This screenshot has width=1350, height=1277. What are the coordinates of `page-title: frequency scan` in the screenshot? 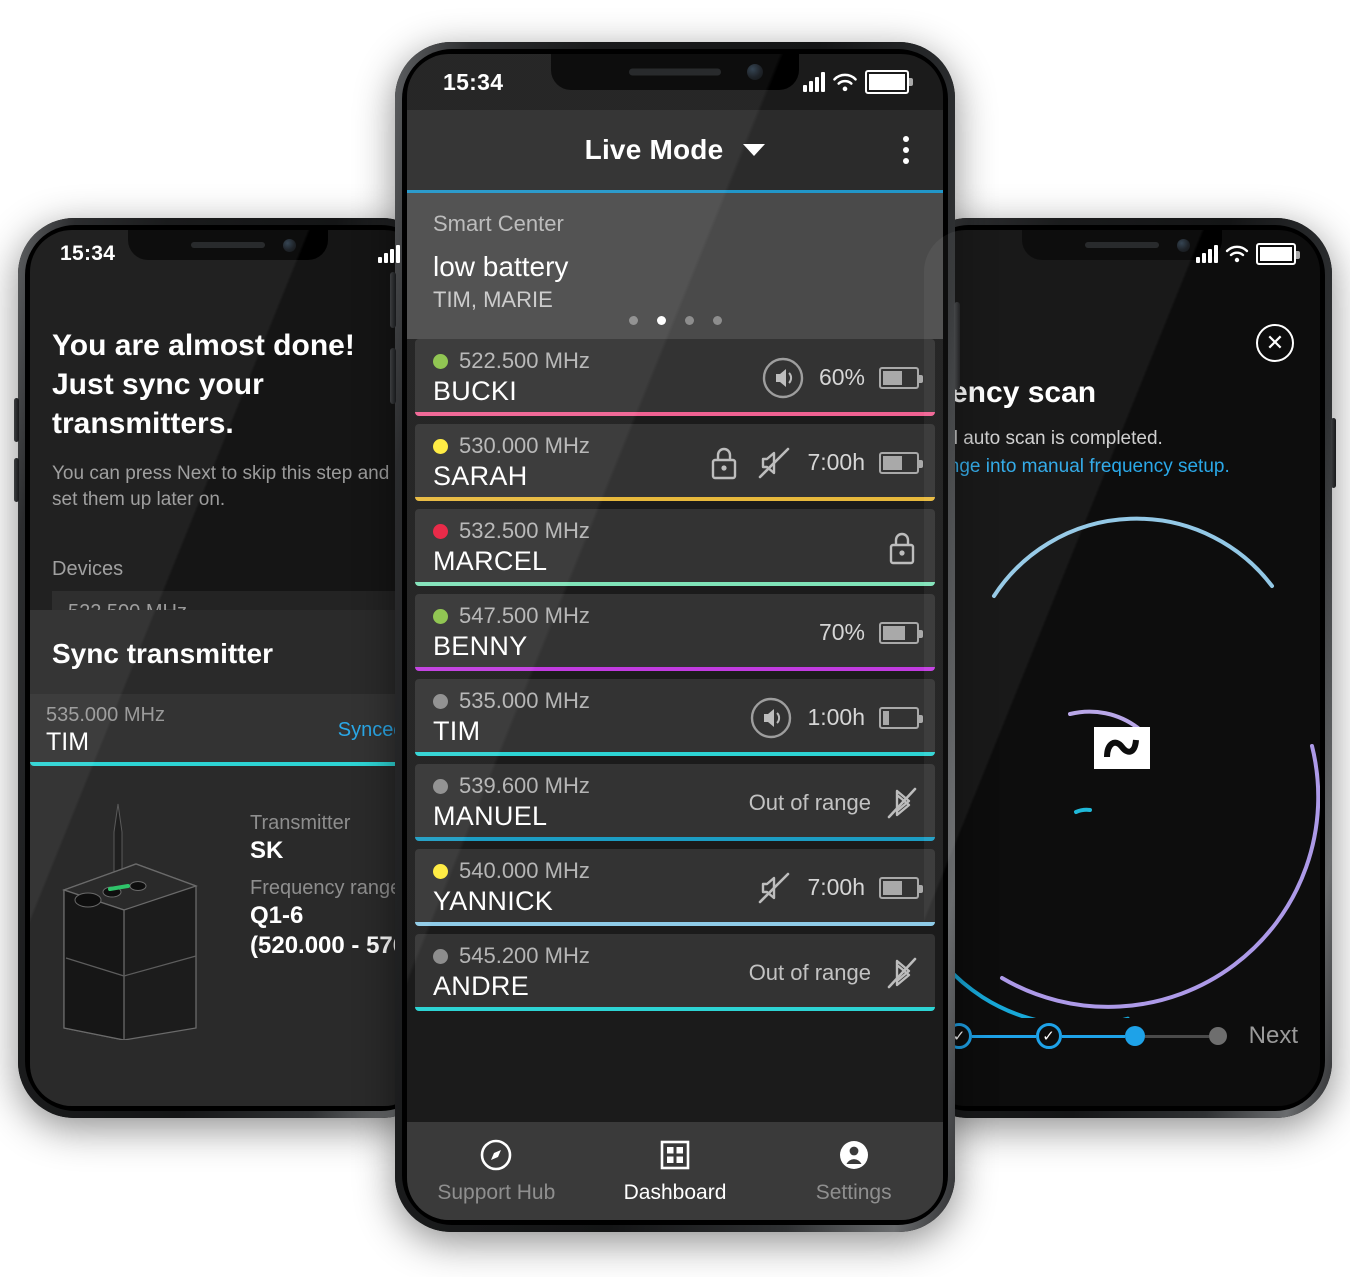 It's located at (1010, 392).